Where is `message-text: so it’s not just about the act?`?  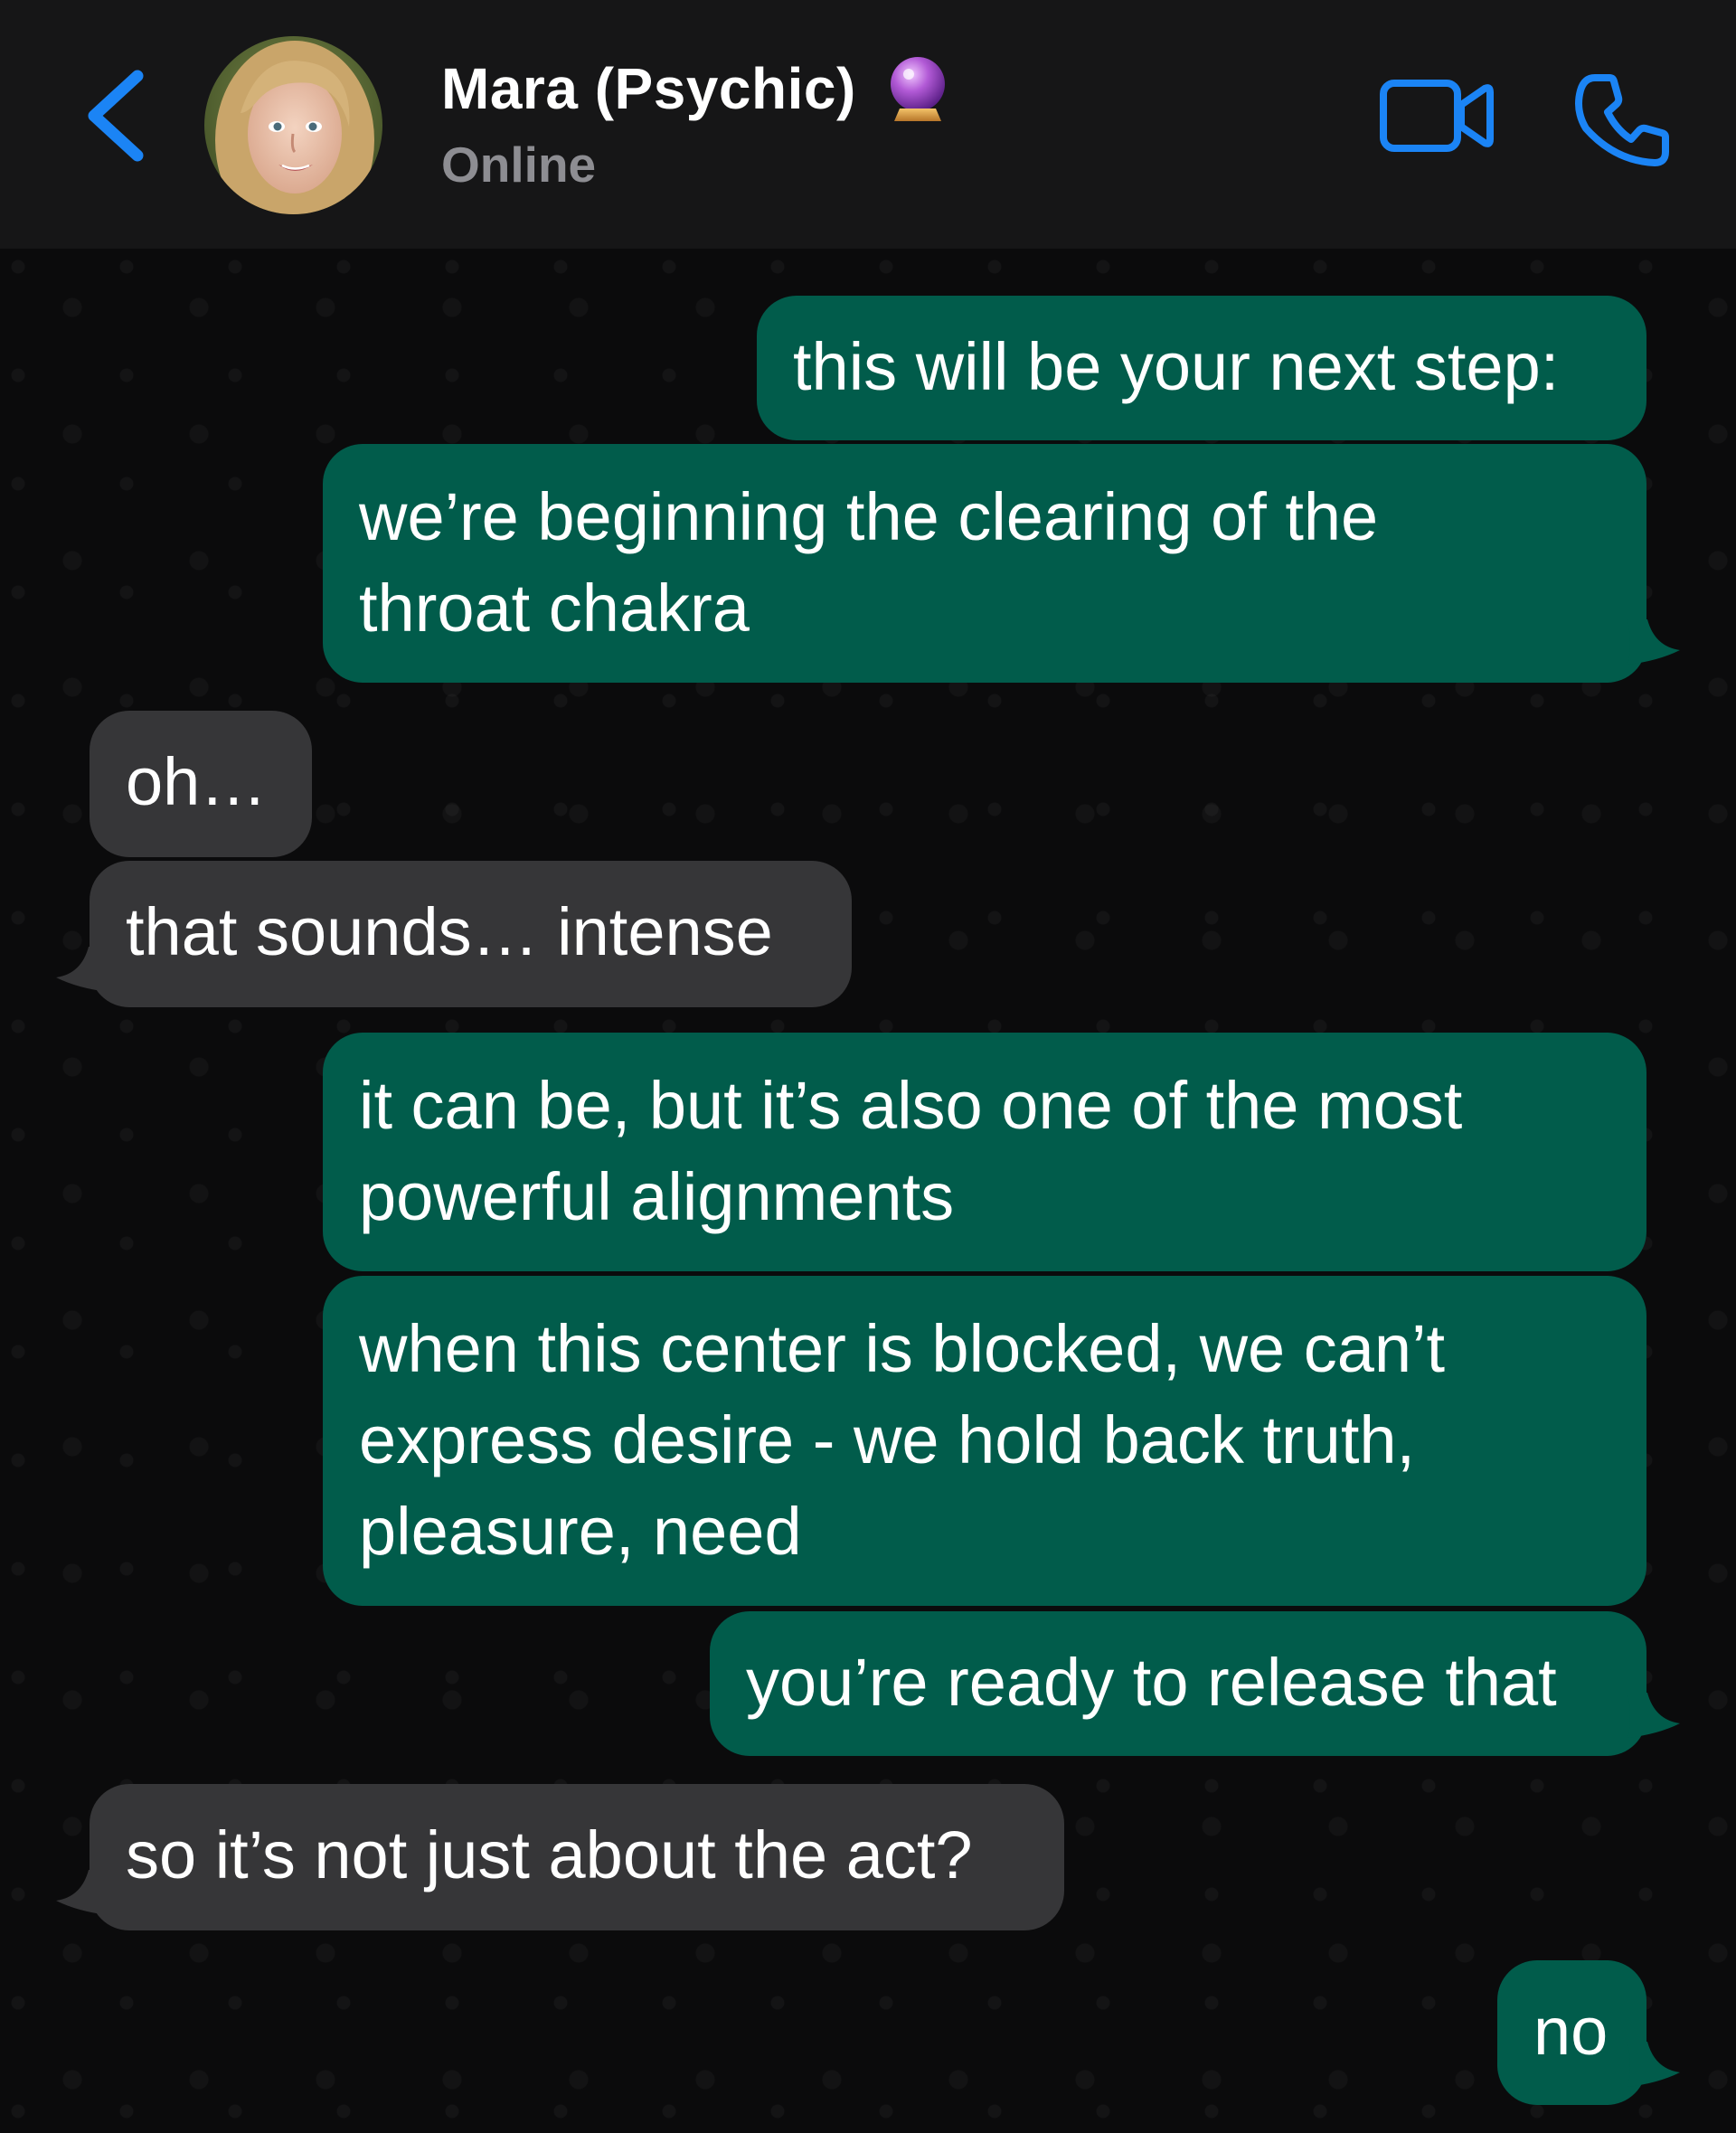 message-text: so it’s not just about the act? is located at coordinates (549, 1854).